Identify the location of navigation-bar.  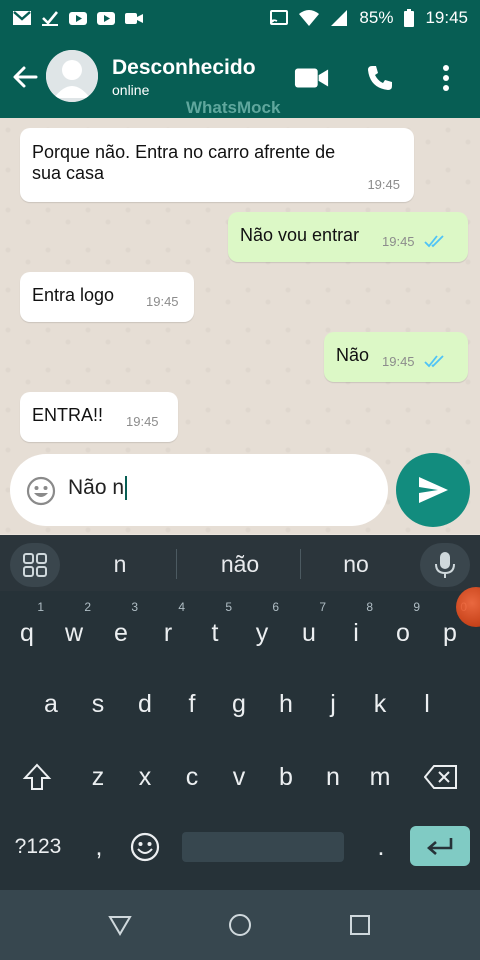
(240, 925).